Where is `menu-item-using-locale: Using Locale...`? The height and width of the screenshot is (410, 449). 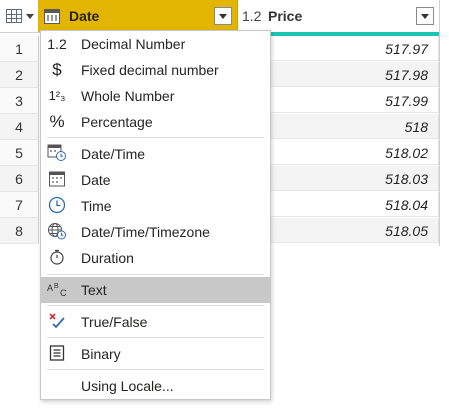 menu-item-using-locale: Using Locale... is located at coordinates (155, 386).